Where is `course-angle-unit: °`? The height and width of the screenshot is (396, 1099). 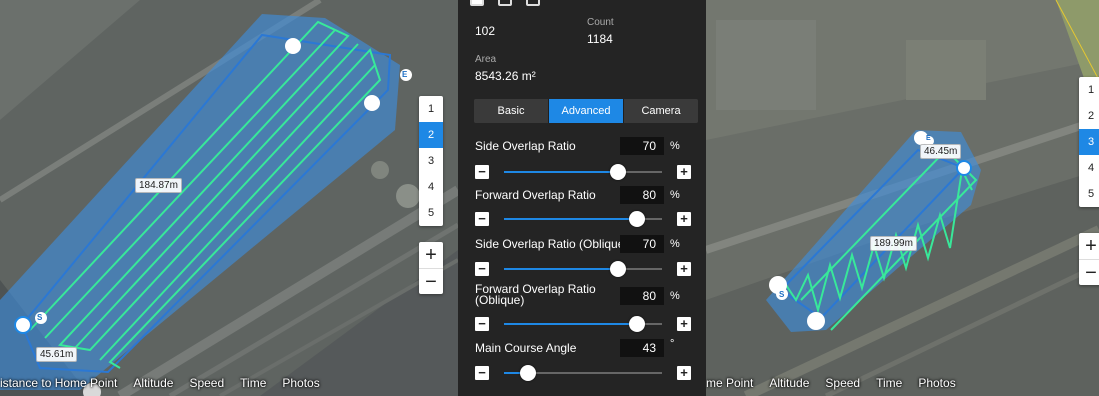
course-angle-unit: ° is located at coordinates (672, 344).